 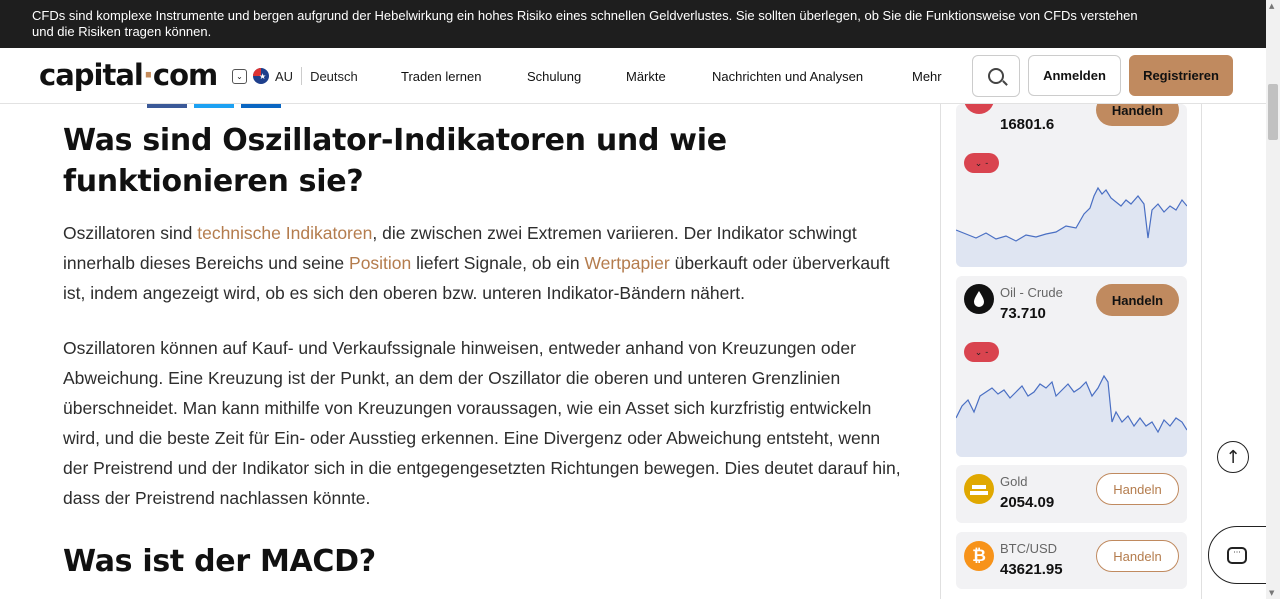 I want to click on flag-icon, so click(x=979, y=109).